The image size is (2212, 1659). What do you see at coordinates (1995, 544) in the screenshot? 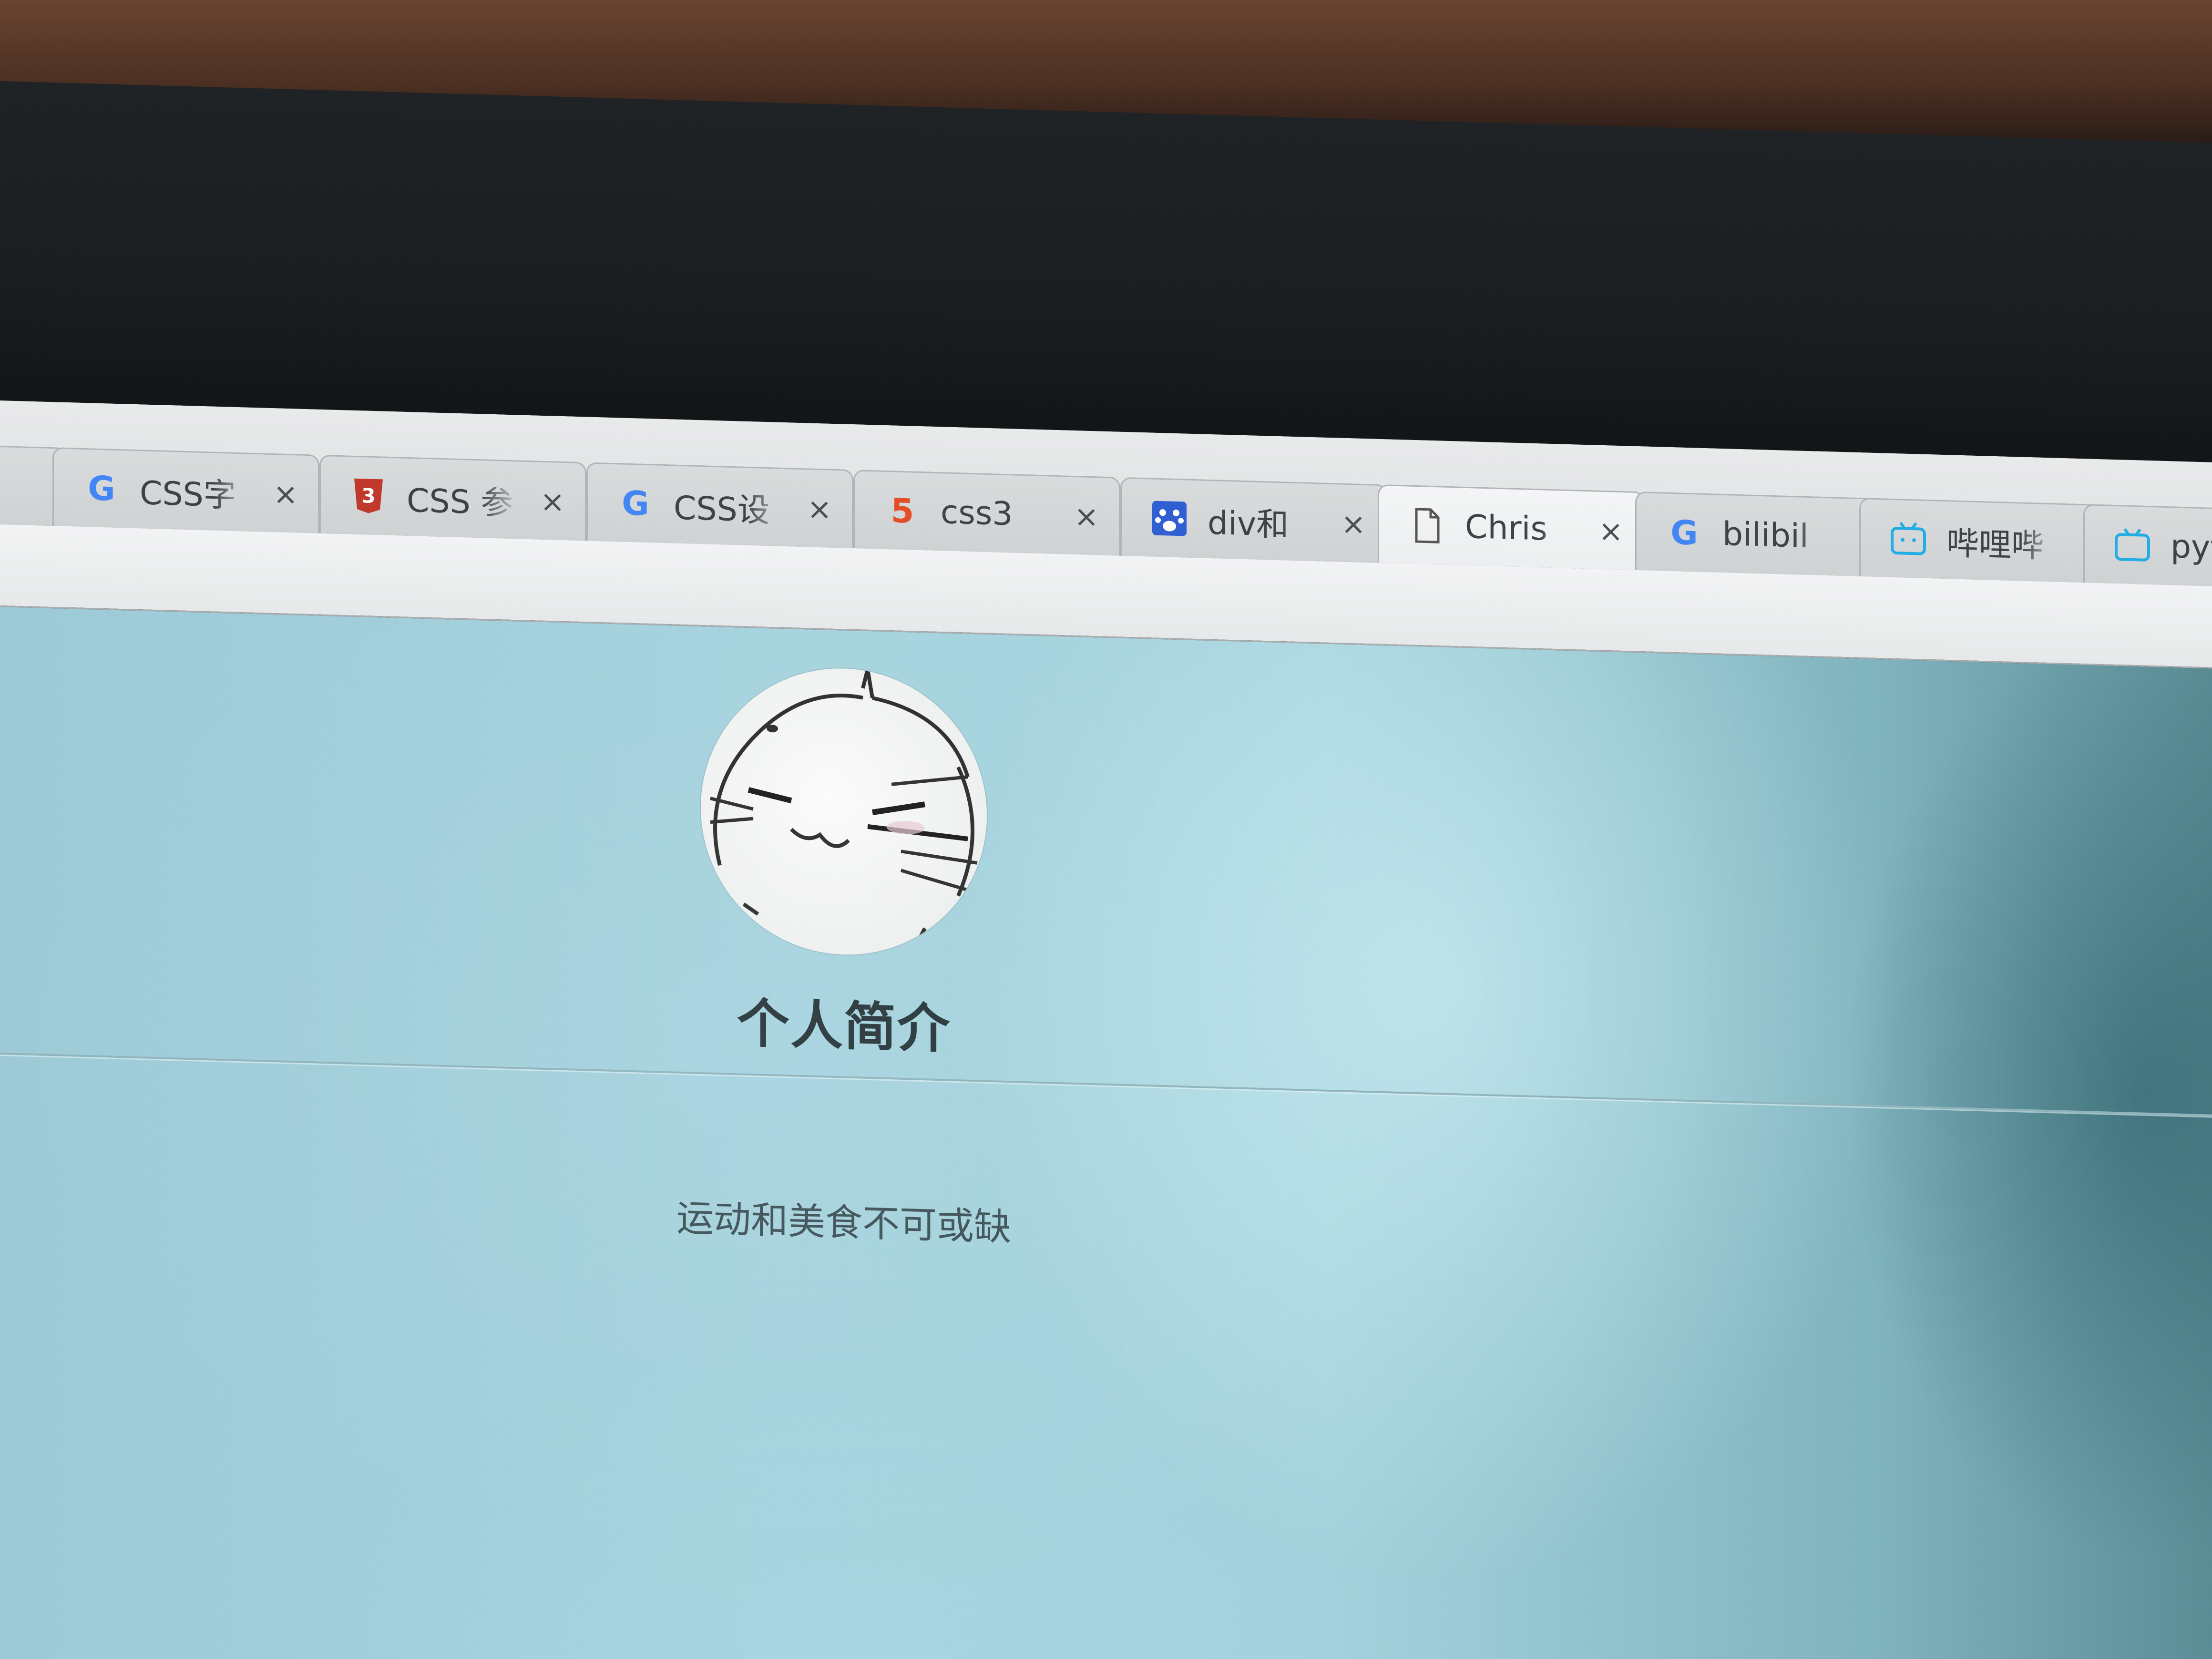
I see `tab-title: 哔哩哔` at bounding box center [1995, 544].